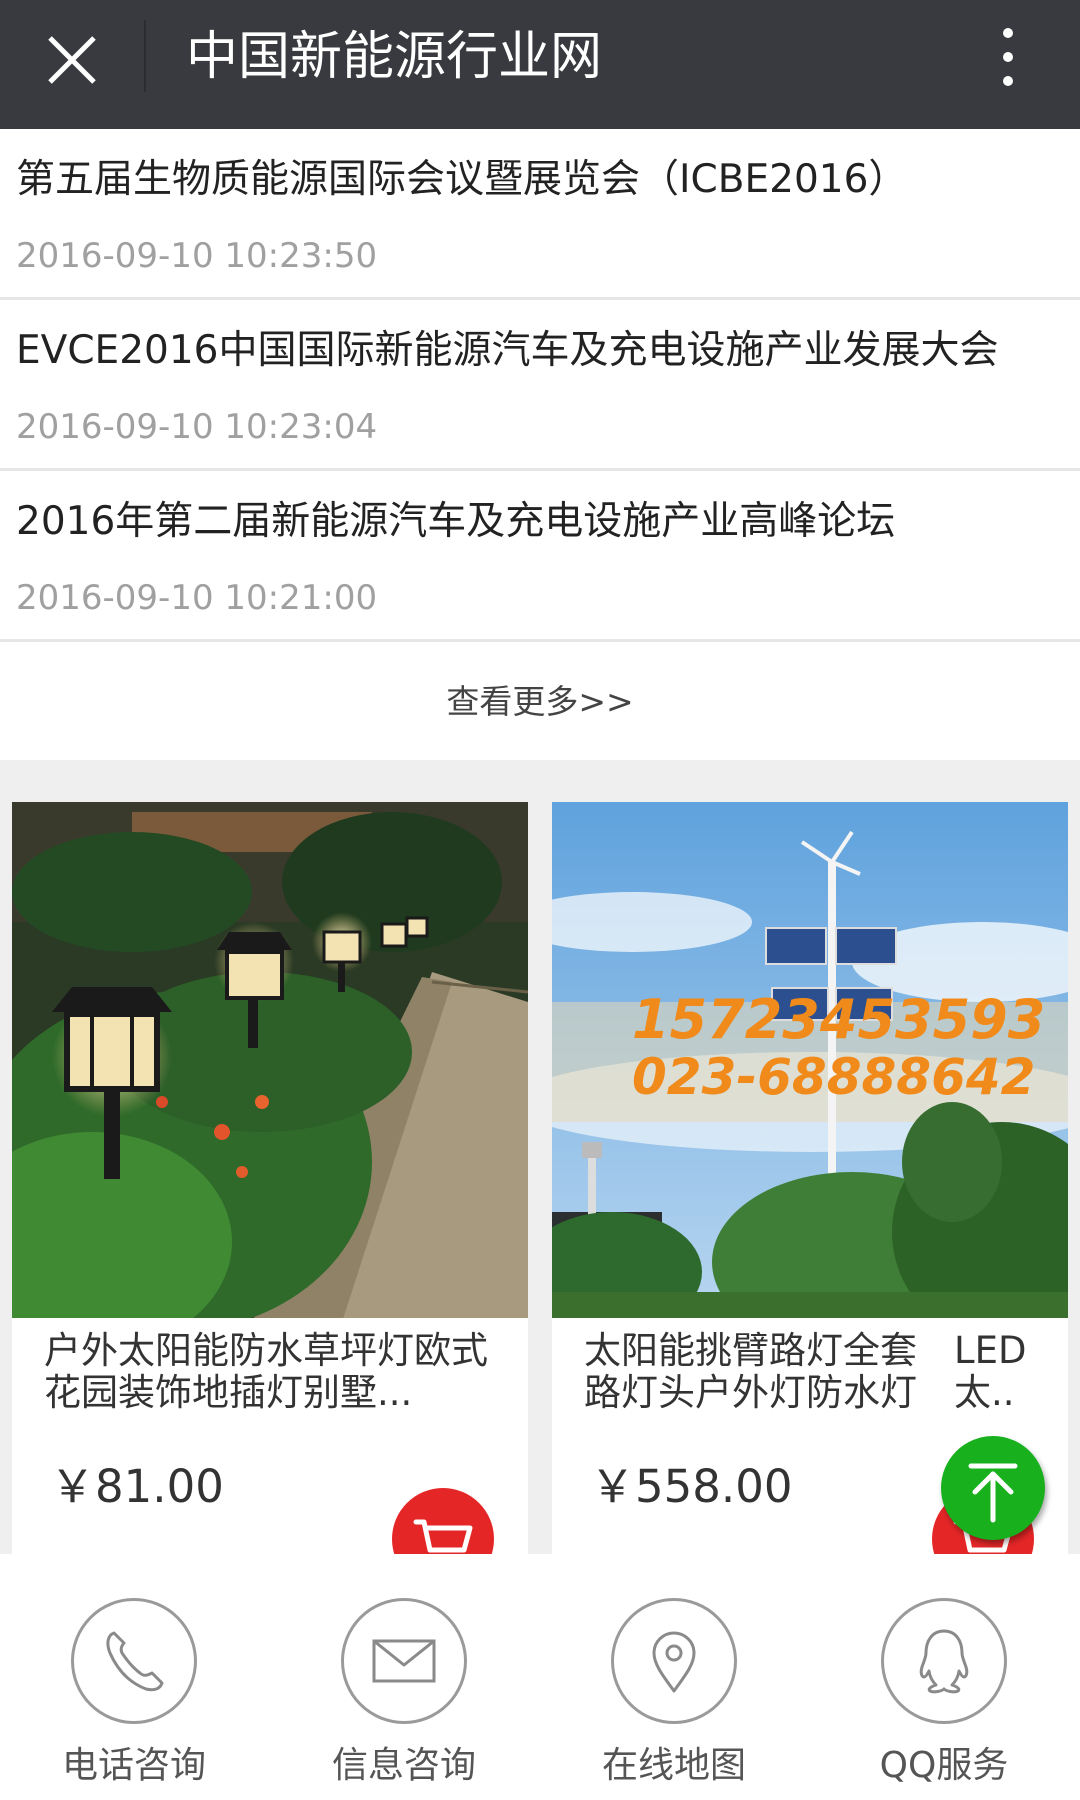  I want to click on mail-icon, so click(404, 1661).